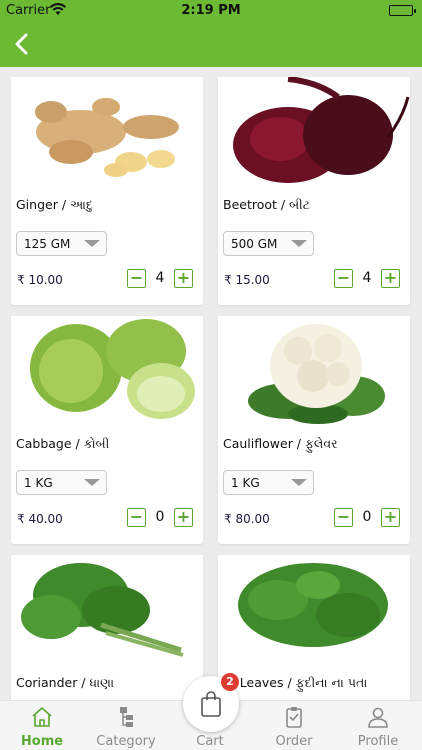 The width and height of the screenshot is (422, 750). I want to click on product-price: ₹ 40.00, so click(40, 519).